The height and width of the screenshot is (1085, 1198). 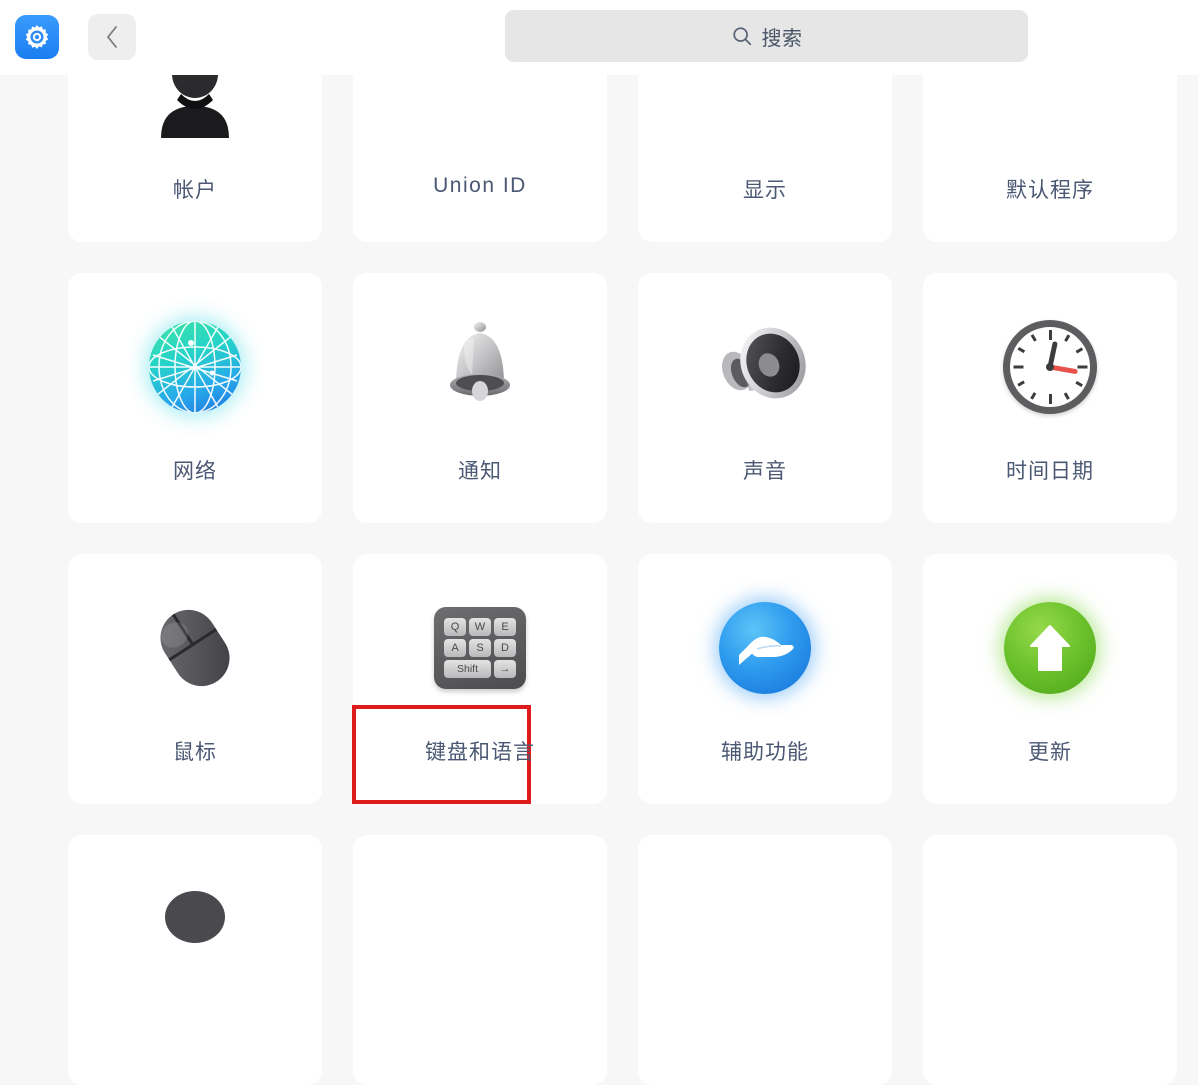 I want to click on keyboard-key: E, so click(x=505, y=627).